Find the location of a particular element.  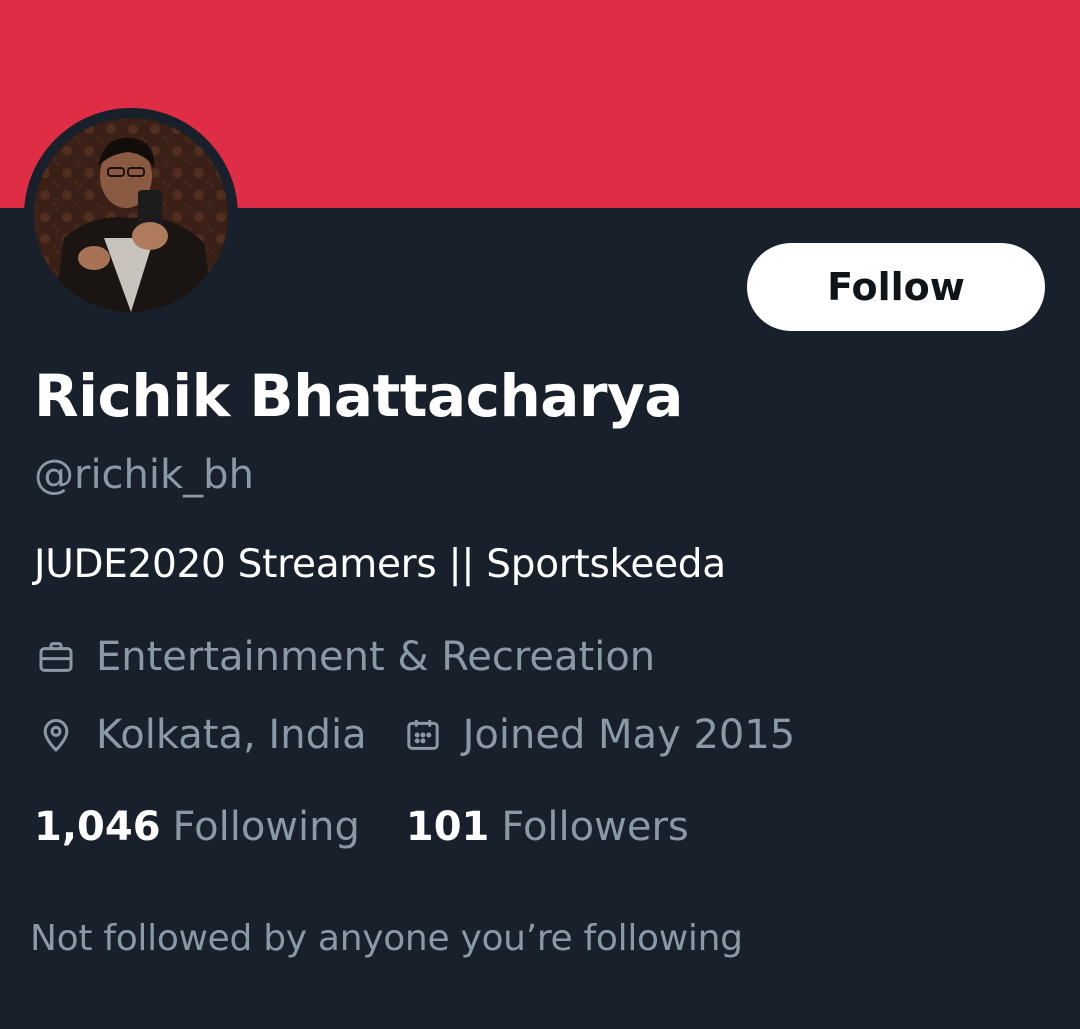

username-handle: @richik_bh is located at coordinates (144, 475).